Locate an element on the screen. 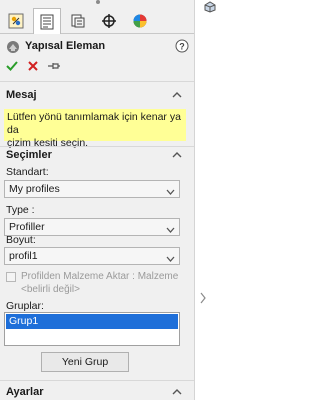 The image size is (320, 400). dimxpertmanager-icon is located at coordinates (109, 21).